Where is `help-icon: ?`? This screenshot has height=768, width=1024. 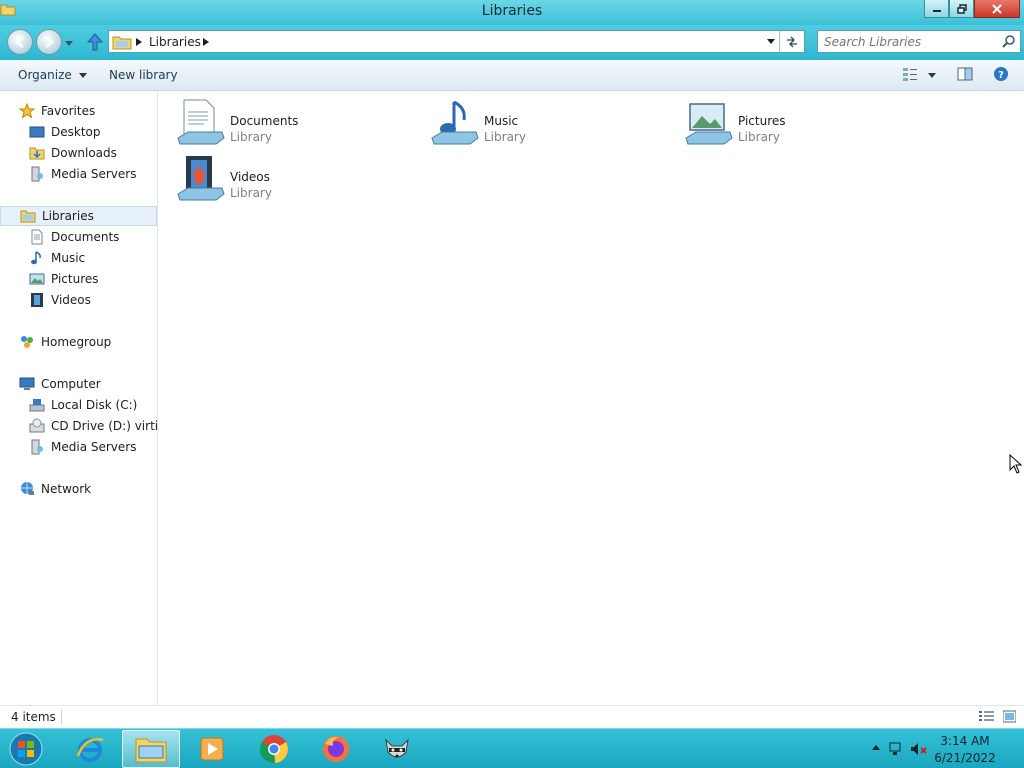 help-icon: ? is located at coordinates (1001, 74).